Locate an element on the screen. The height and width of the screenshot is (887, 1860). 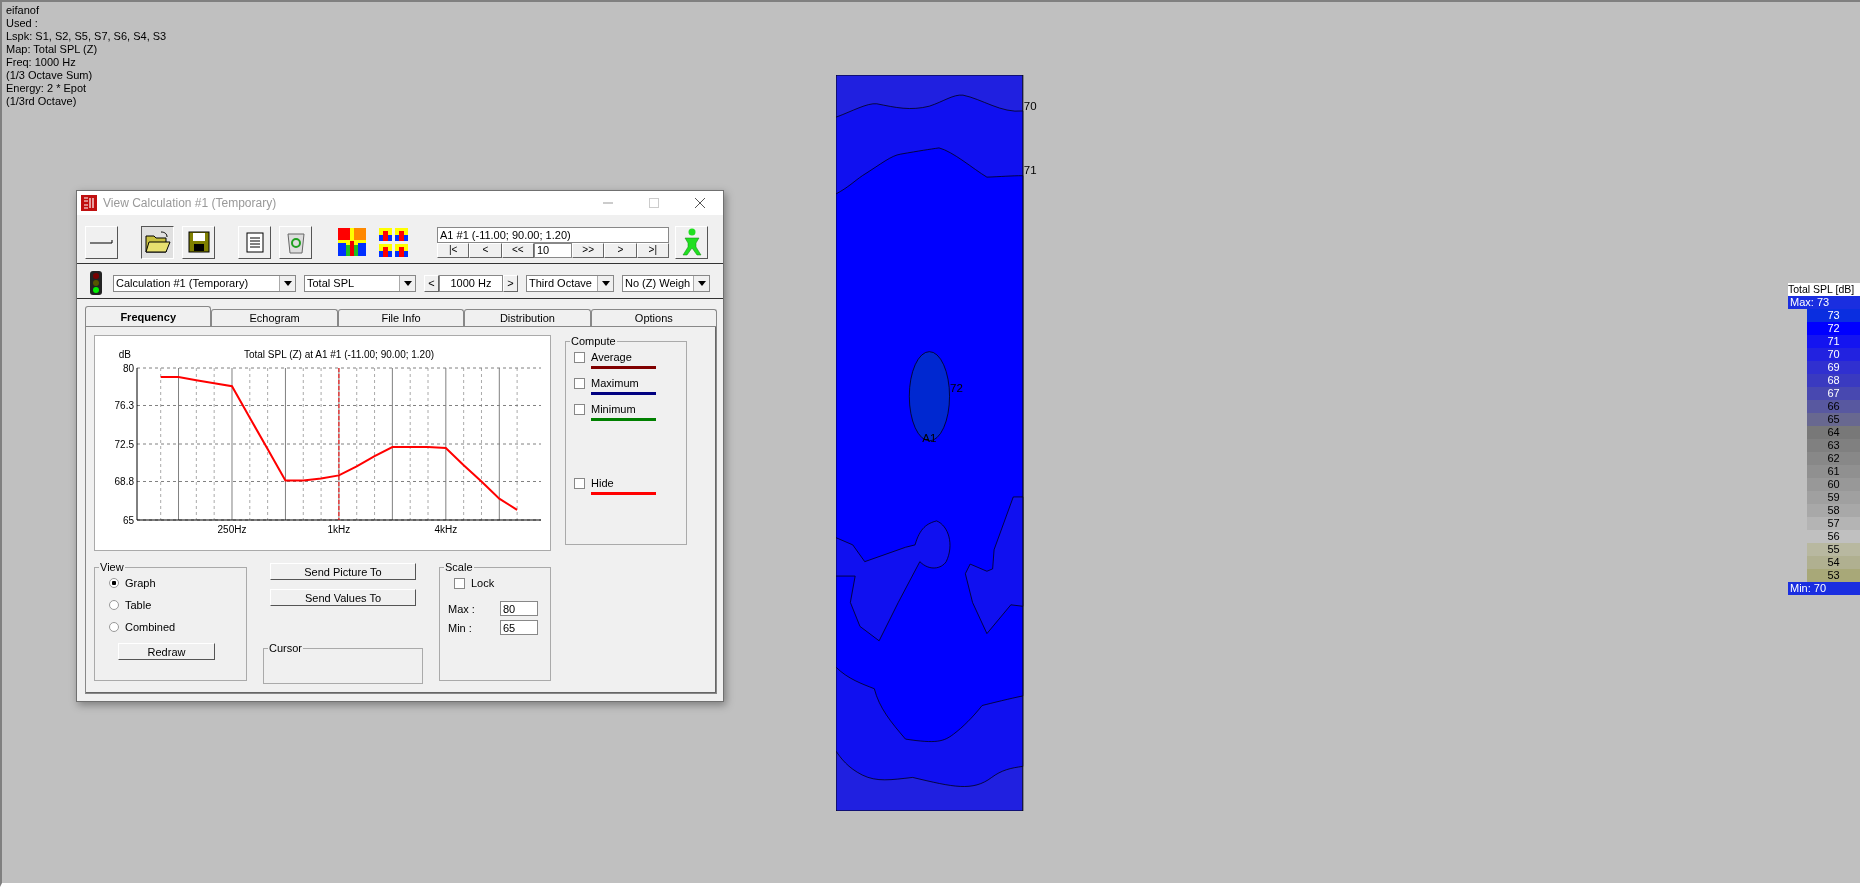
open-button is located at coordinates (157, 242).